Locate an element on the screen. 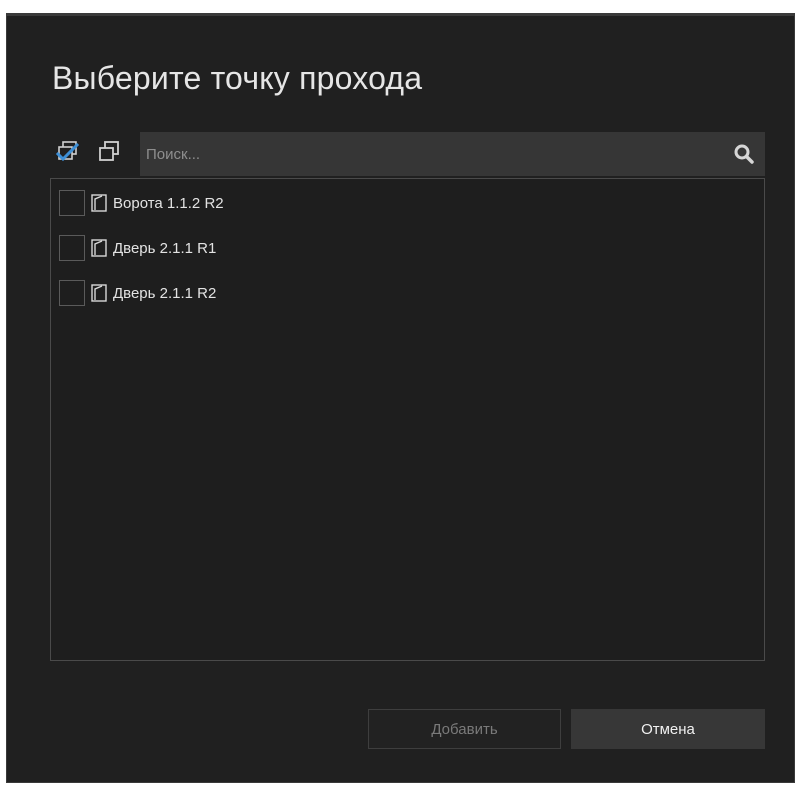 The width and height of the screenshot is (797, 785). list-item-label: Дверь 2.1.1 R2 is located at coordinates (165, 293).